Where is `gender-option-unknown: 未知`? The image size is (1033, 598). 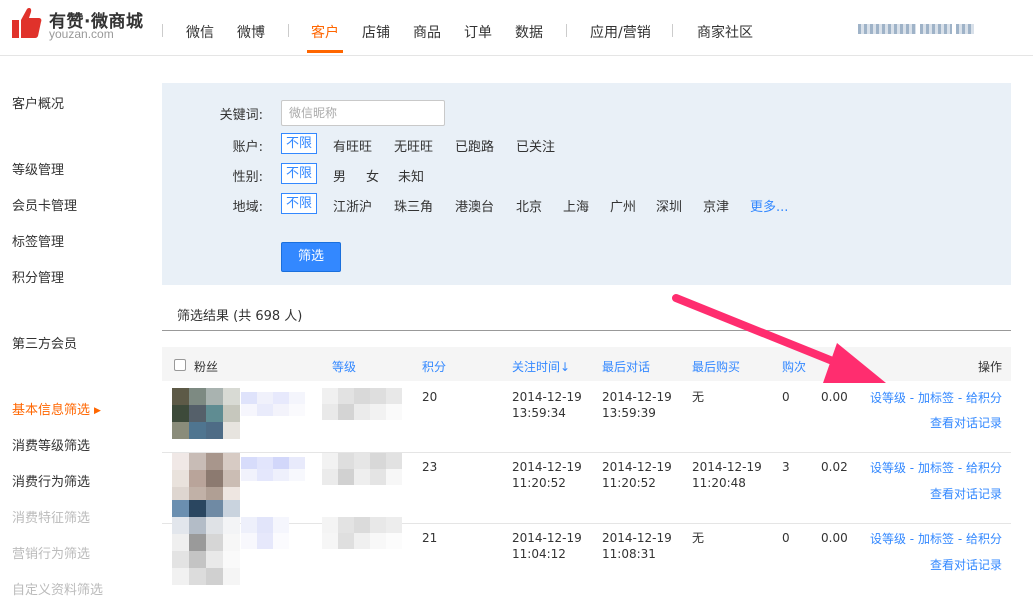 gender-option-unknown: 未知 is located at coordinates (411, 175).